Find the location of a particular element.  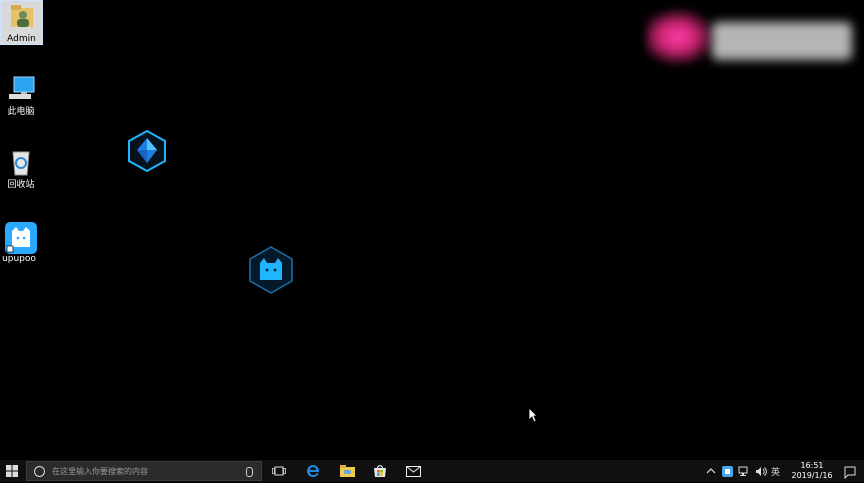

ime-indicator: 英 is located at coordinates (775, 471).